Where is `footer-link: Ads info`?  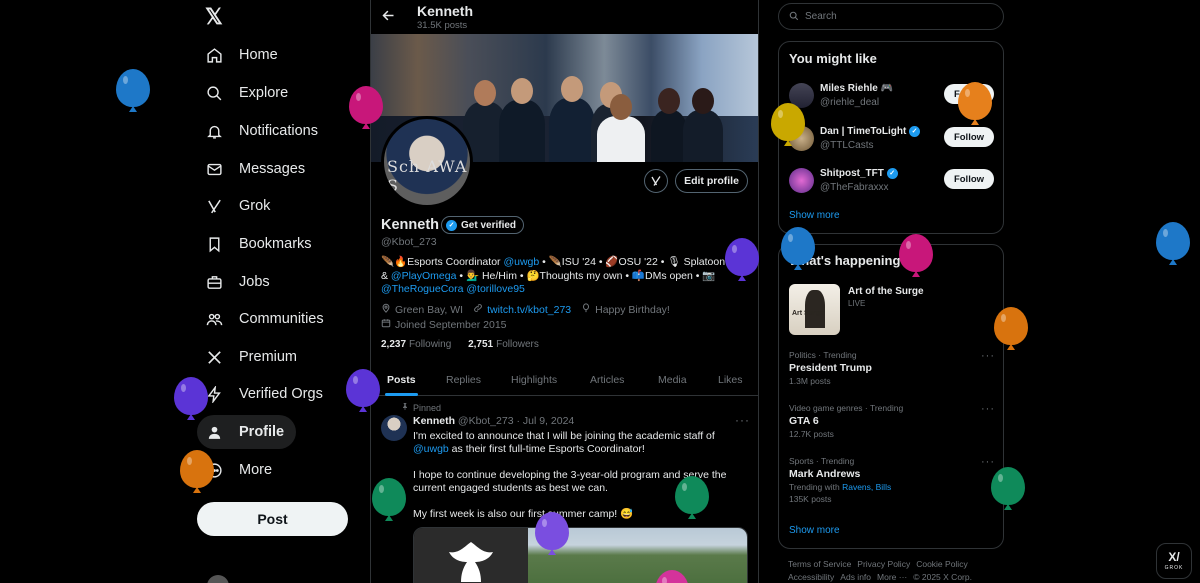 footer-link: Ads info is located at coordinates (855, 577).